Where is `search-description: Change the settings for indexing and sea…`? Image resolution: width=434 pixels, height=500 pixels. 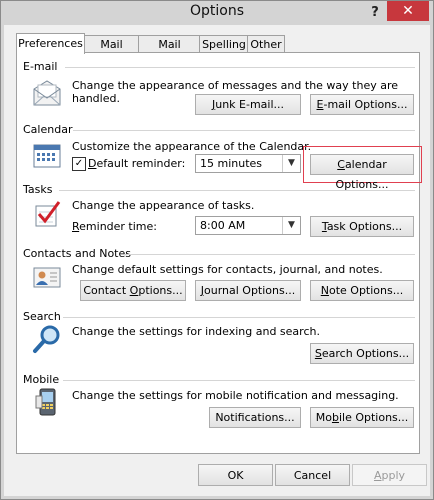
search-description: Change the settings for indexing and sea… is located at coordinates (196, 331).